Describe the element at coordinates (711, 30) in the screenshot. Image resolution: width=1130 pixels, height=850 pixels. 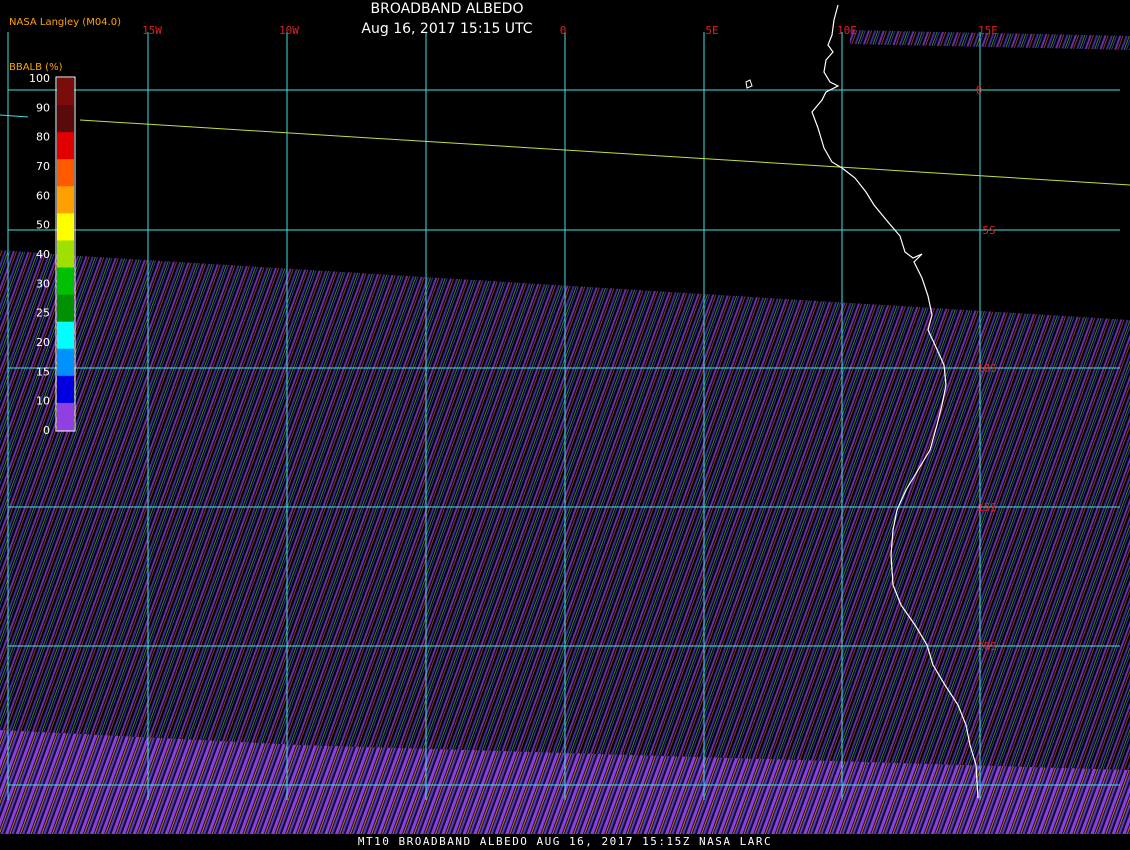
I see `longitude-label: 5E` at that location.